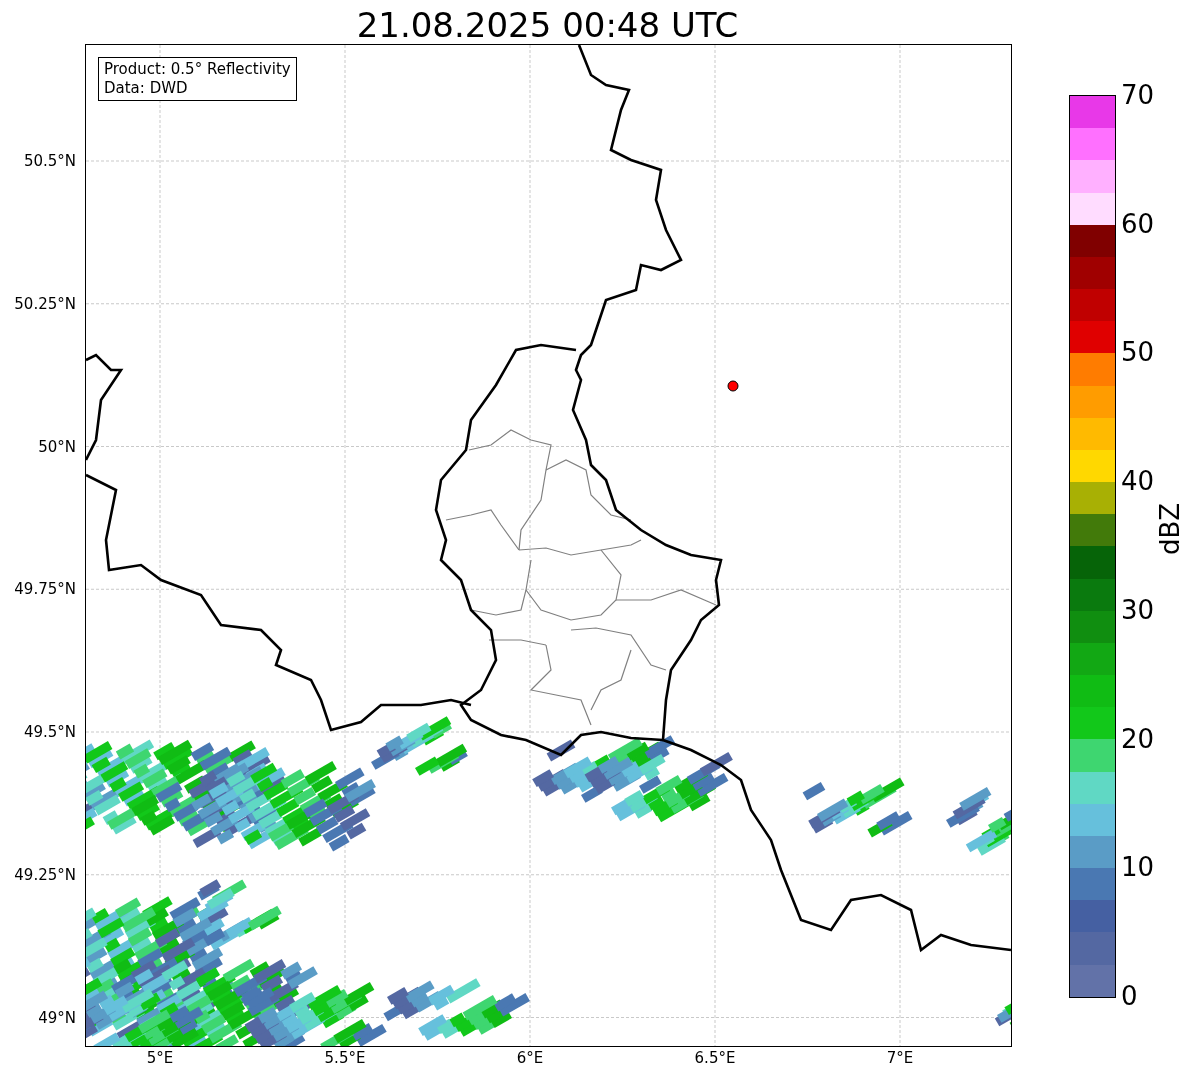  I want to click on latitude-label: 49.75°N, so click(45, 589).